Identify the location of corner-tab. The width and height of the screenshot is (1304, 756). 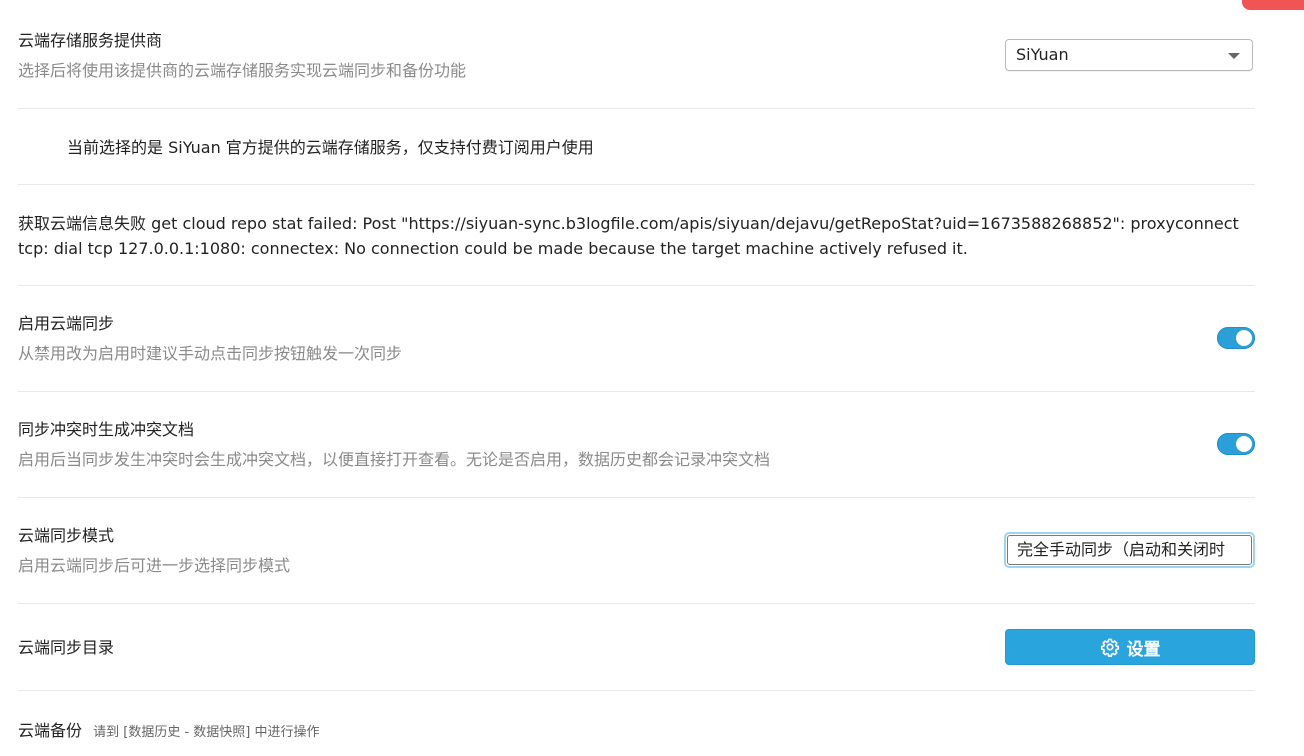
(1273, 5).